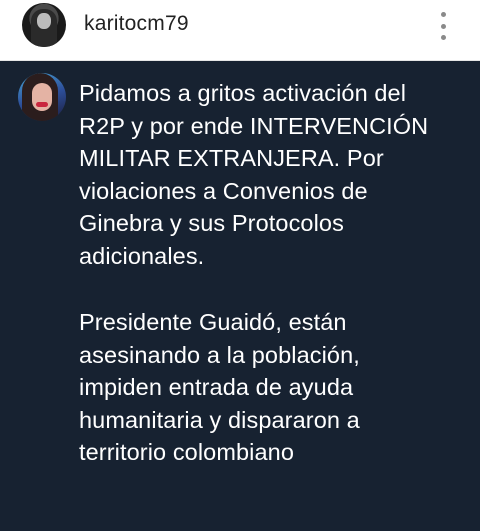 Image resolution: width=480 pixels, height=531 pixels. I want to click on post-header: karitocm79, so click(240, 30).